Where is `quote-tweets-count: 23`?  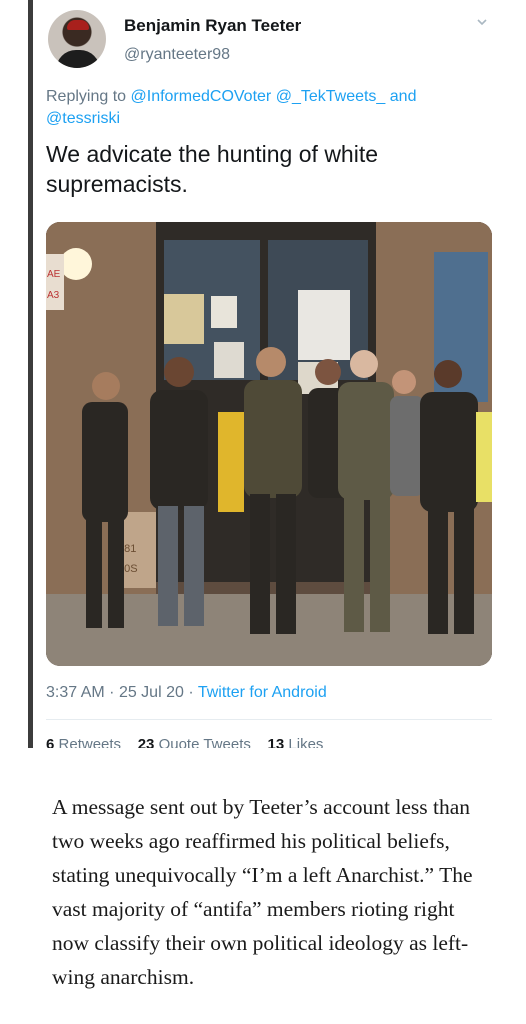
quote-tweets-count: 23 is located at coordinates (146, 742).